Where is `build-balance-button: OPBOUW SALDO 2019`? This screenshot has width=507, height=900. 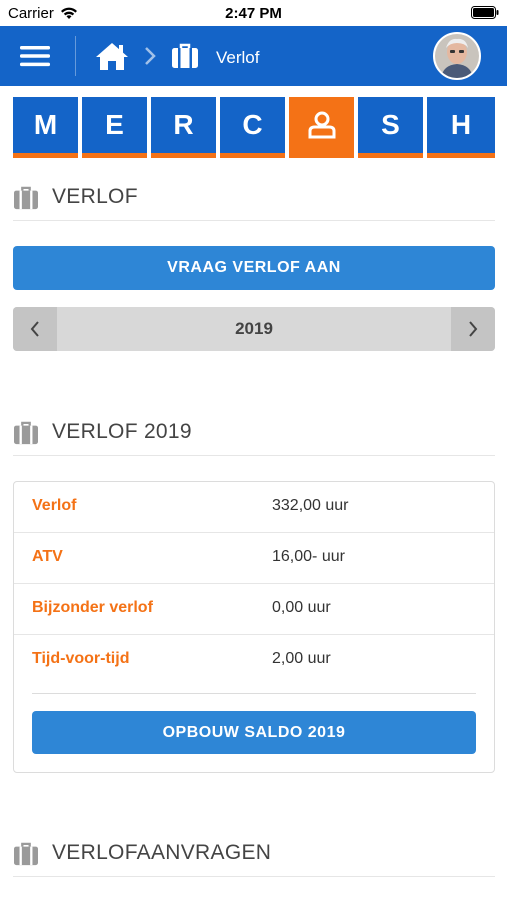
build-balance-button: OPBOUW SALDO 2019 is located at coordinates (254, 732).